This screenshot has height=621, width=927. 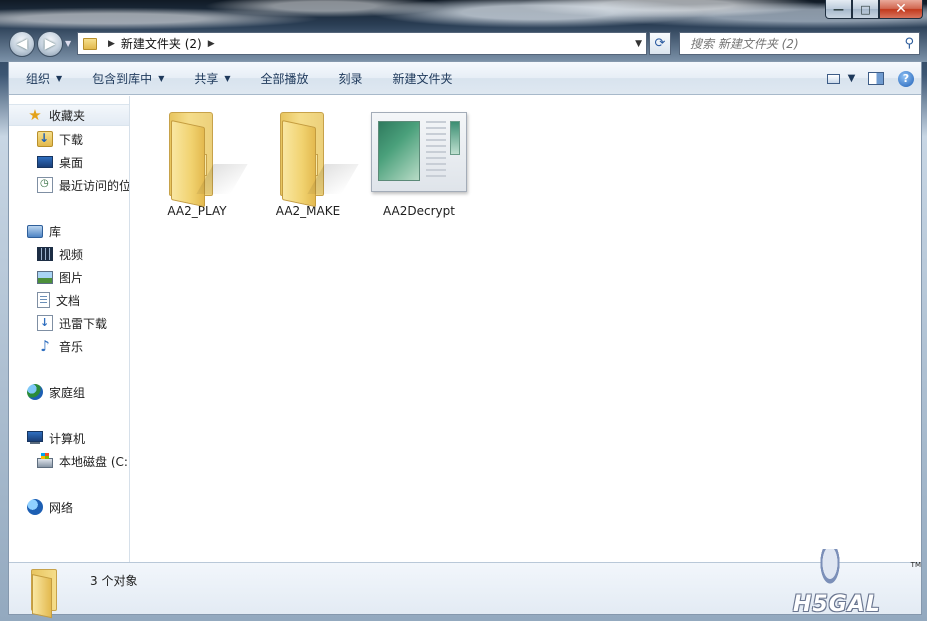 What do you see at coordinates (44, 231) in the screenshot?
I see `nav-libraries: 库` at bounding box center [44, 231].